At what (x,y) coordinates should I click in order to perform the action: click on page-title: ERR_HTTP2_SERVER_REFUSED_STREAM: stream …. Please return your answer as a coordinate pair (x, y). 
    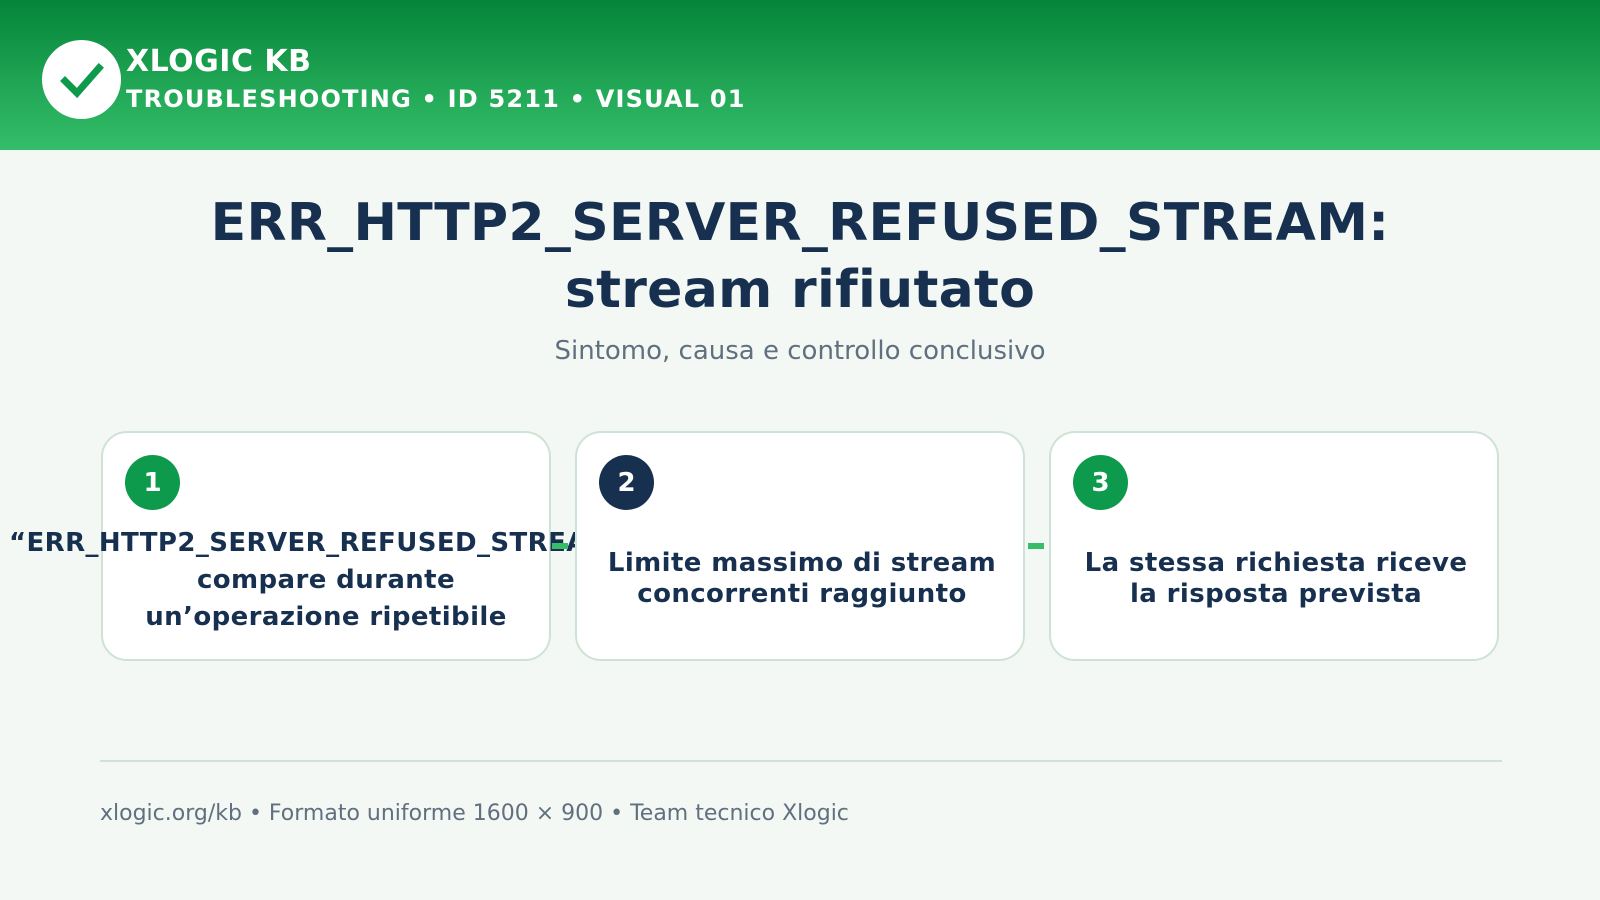
    Looking at the image, I should click on (800, 257).